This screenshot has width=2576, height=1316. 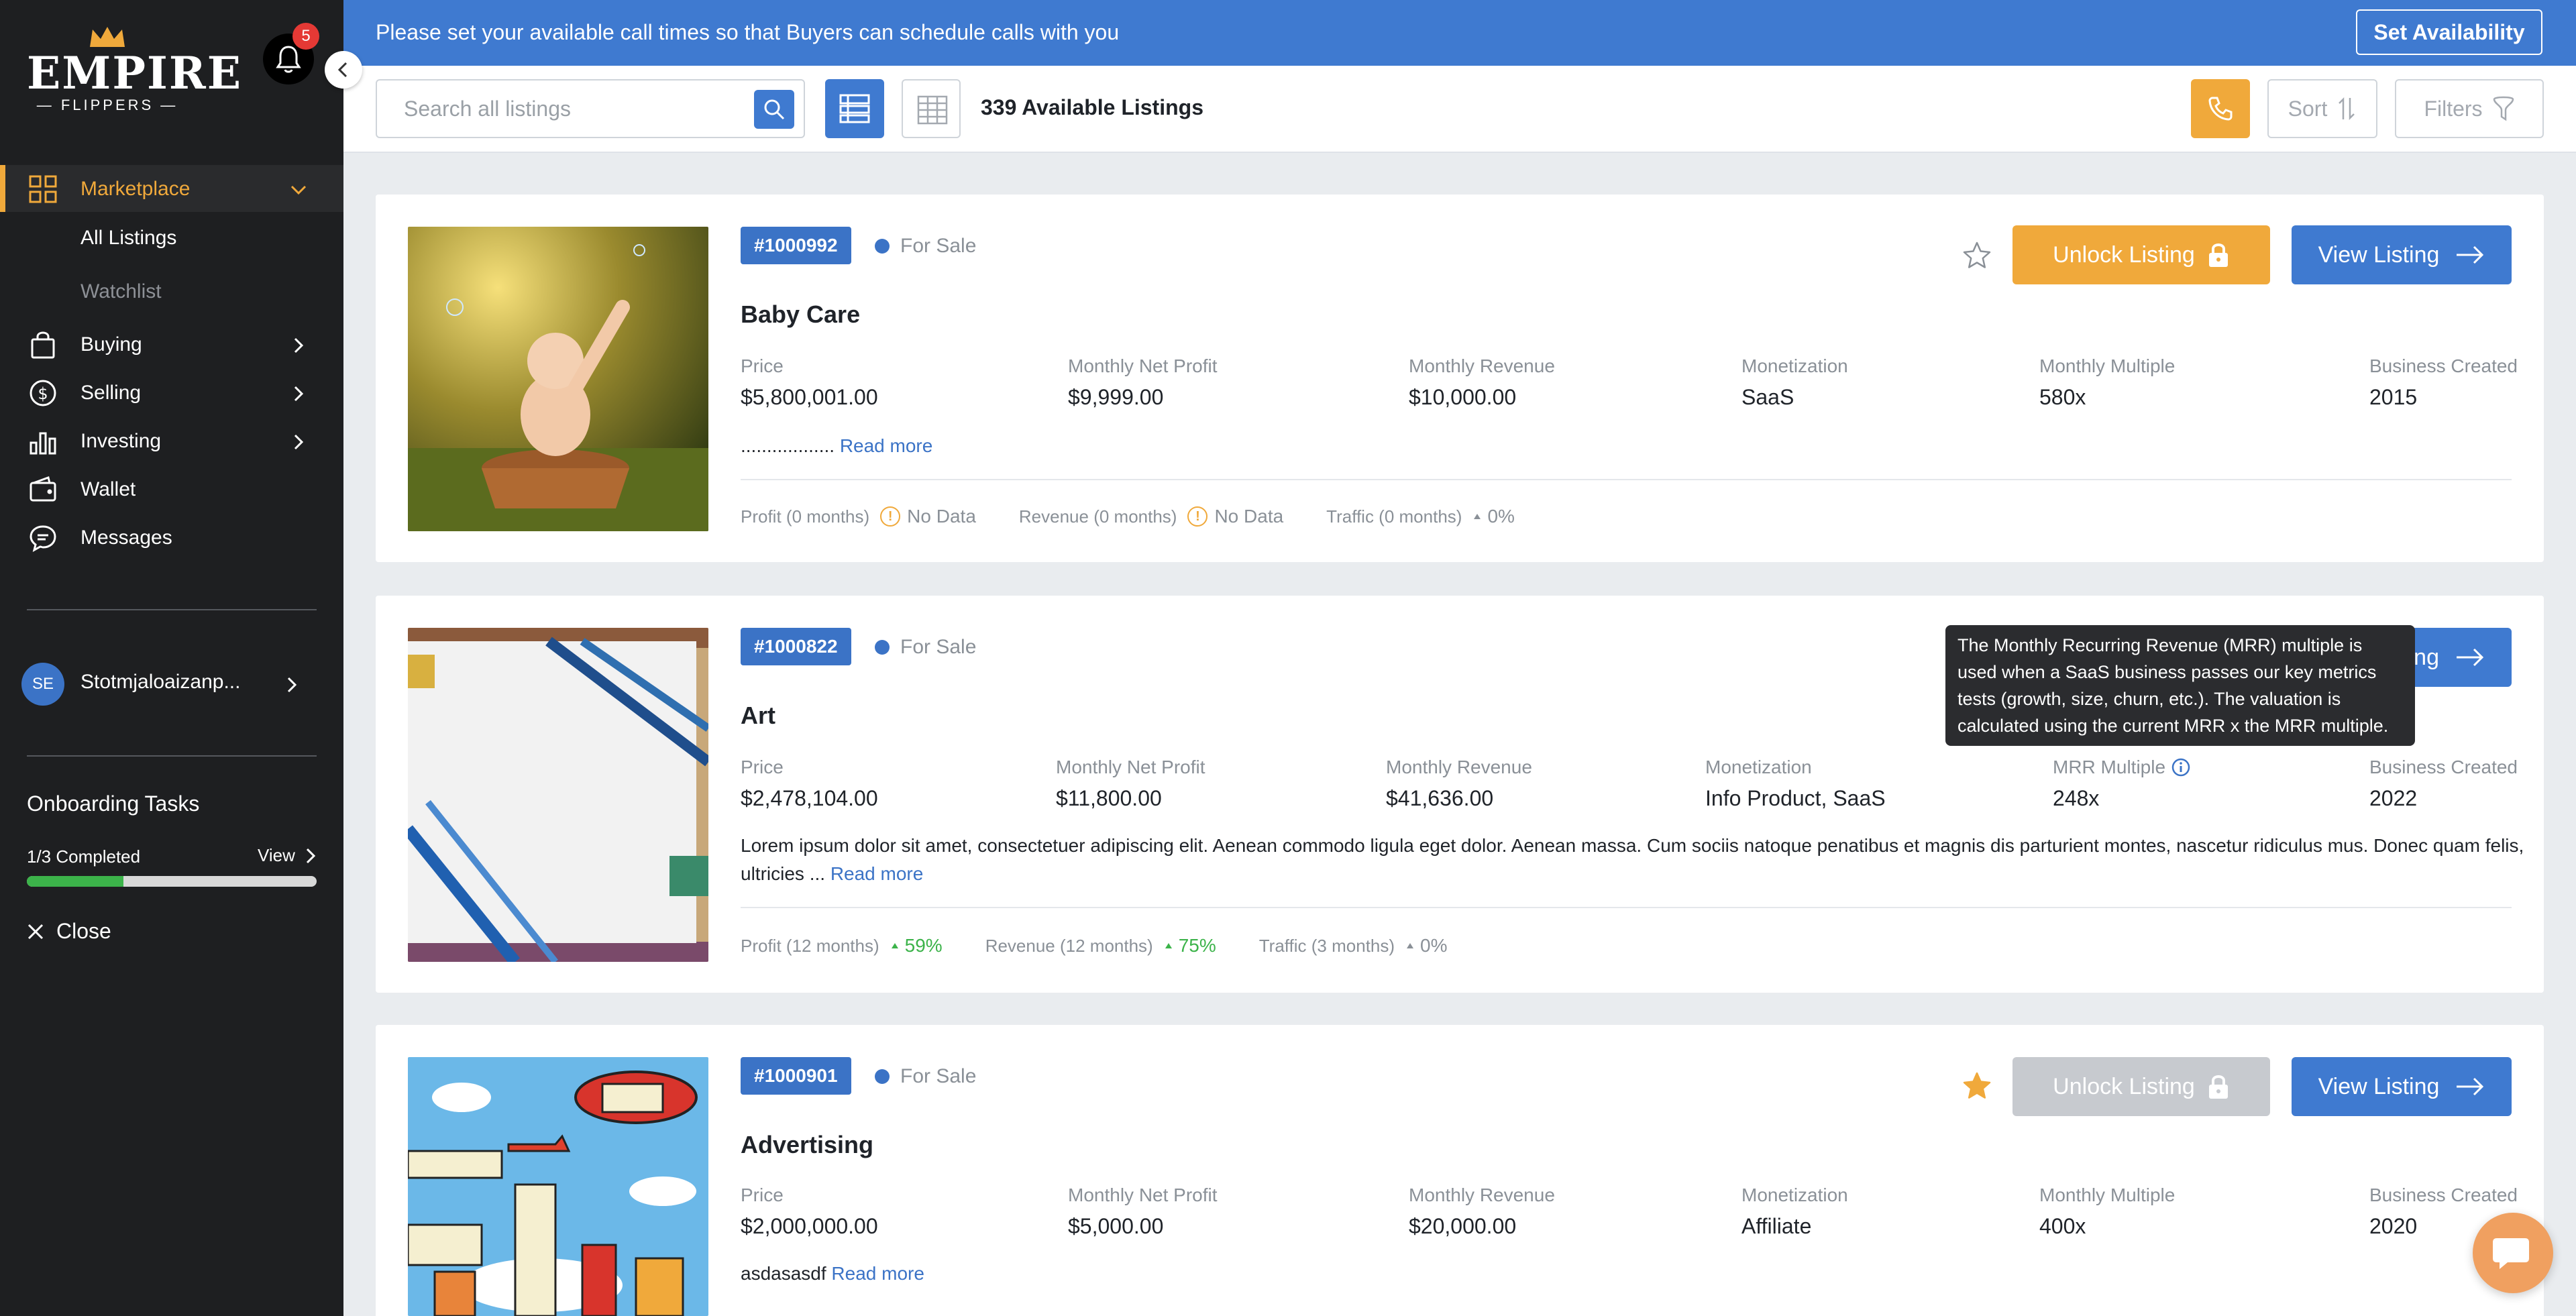 What do you see at coordinates (2513, 1253) in the screenshot?
I see `chat-widget-button` at bounding box center [2513, 1253].